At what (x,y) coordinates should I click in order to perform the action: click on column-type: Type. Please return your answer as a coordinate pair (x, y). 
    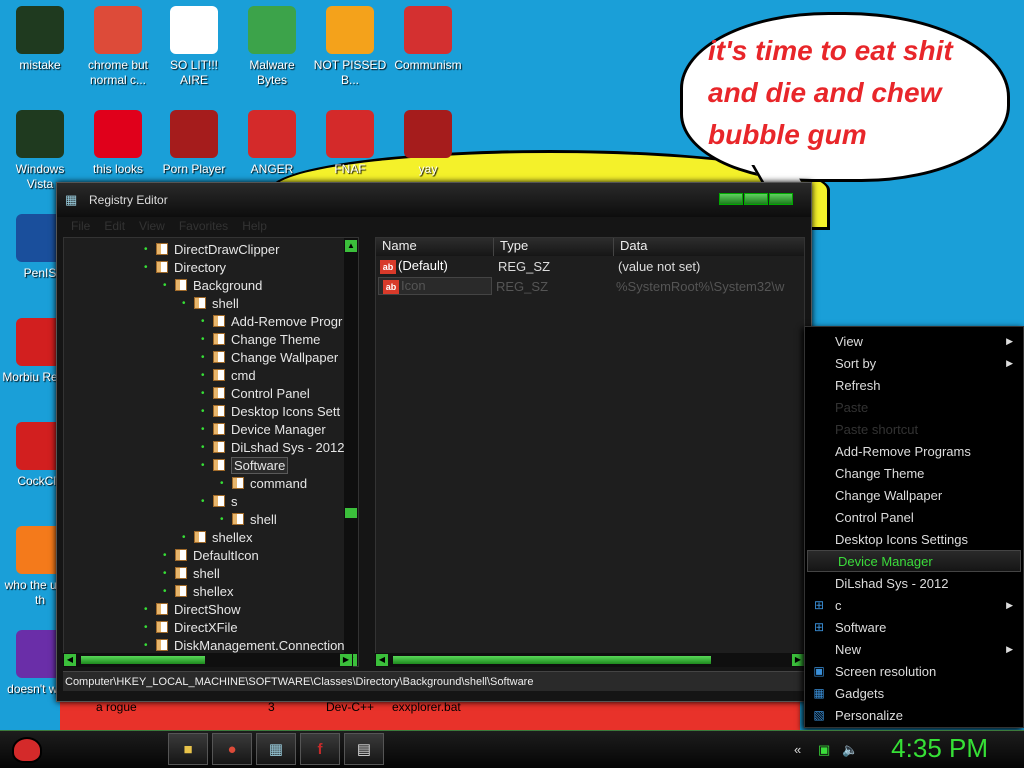
    Looking at the image, I should click on (554, 247).